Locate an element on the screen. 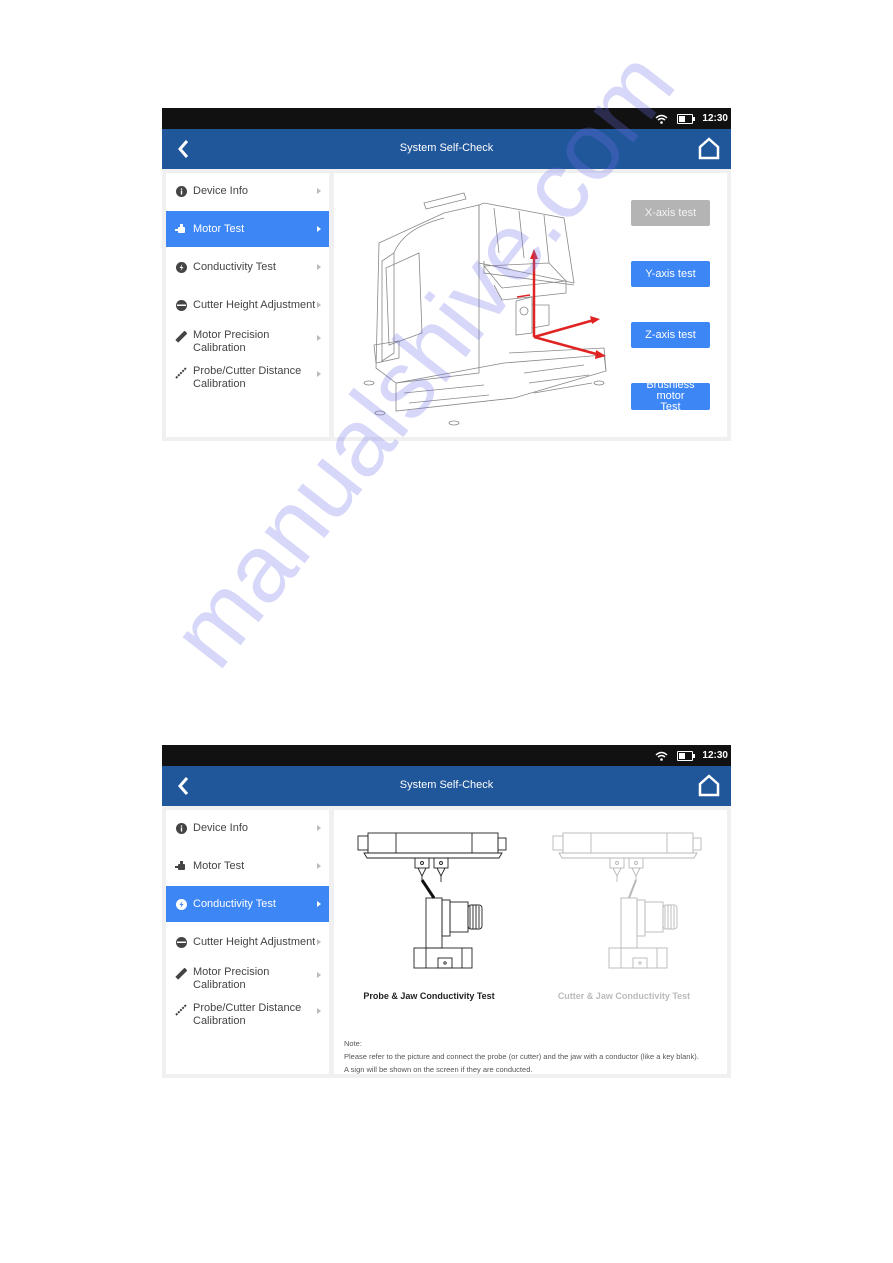 This screenshot has width=893, height=1263. base-tray is located at coordinates (501, 383).